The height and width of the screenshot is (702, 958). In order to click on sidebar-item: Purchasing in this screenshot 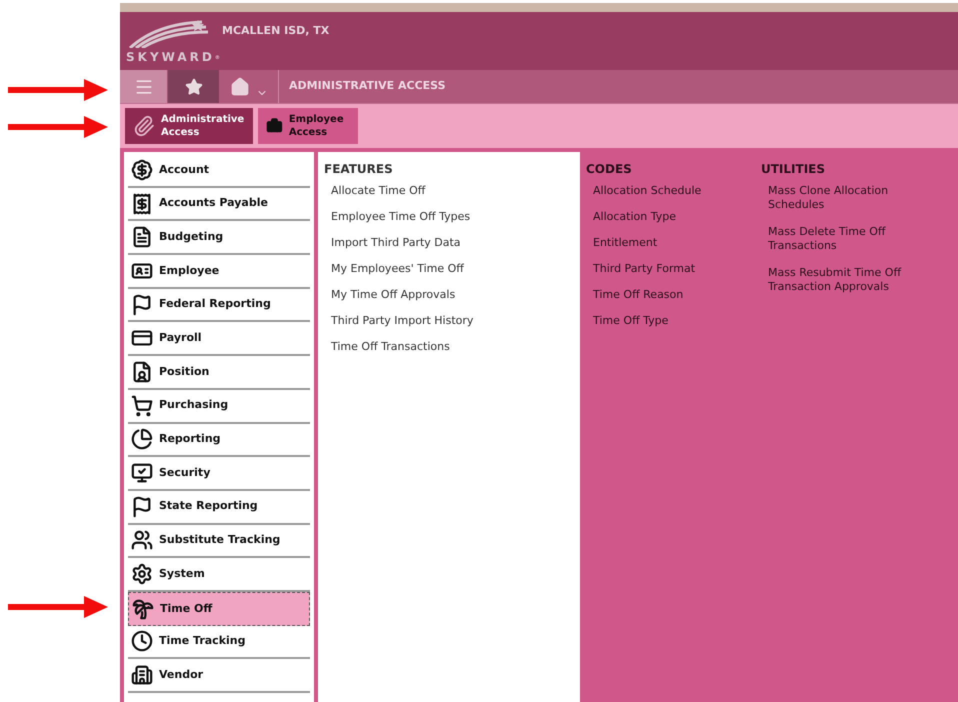, I will do `click(219, 407)`.